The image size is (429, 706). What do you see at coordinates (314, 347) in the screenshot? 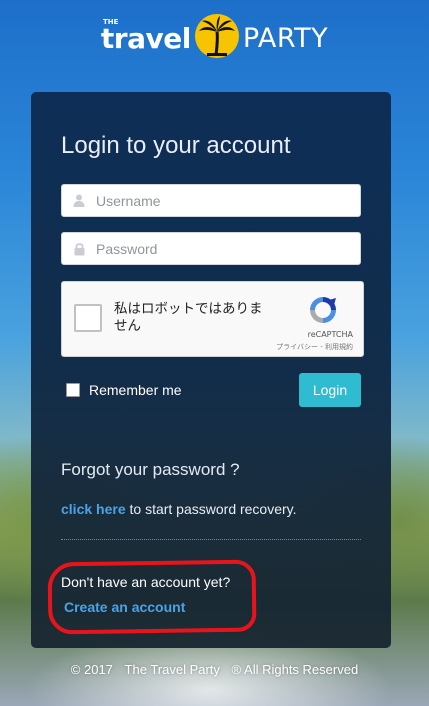
I see `recaptcha-links: プライバシー - 利用規約` at bounding box center [314, 347].